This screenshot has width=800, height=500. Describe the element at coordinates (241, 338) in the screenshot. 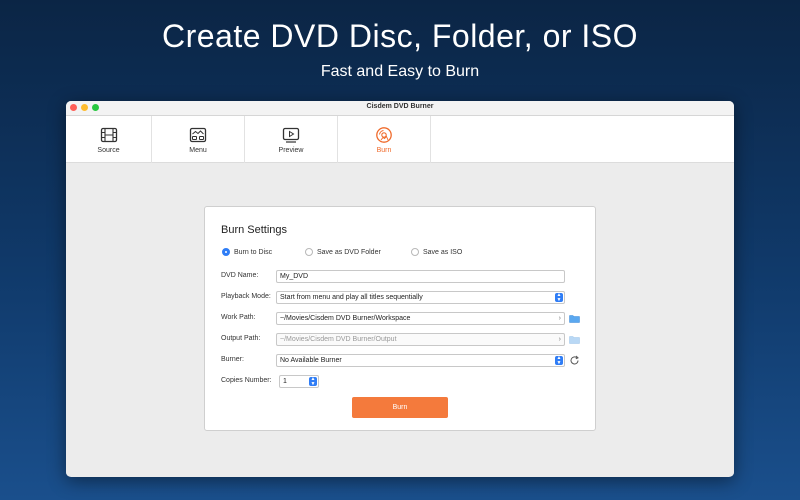

I see `output-path-label: Output Path:` at that location.